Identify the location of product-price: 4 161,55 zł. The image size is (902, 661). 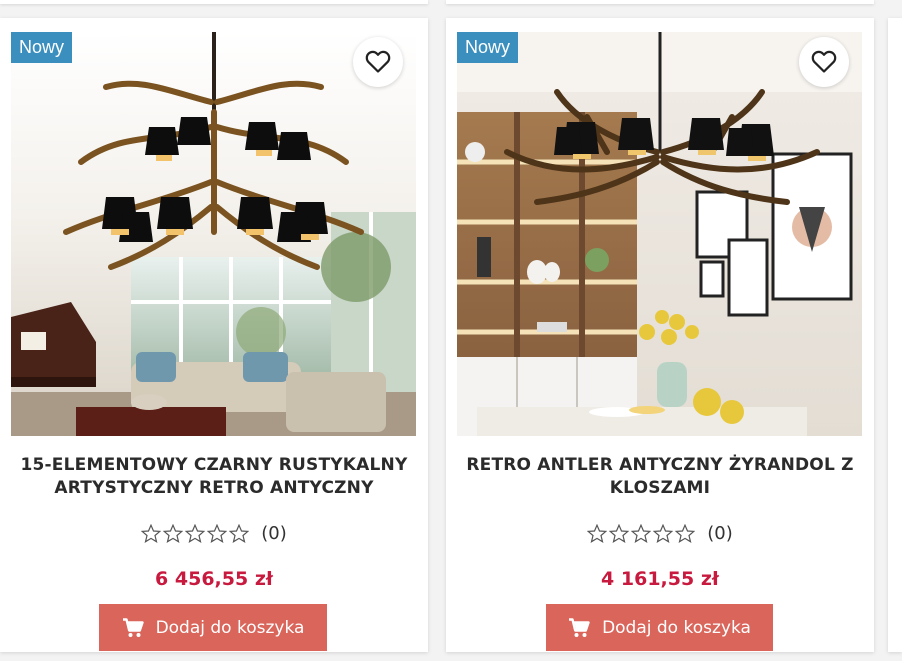
(660, 579).